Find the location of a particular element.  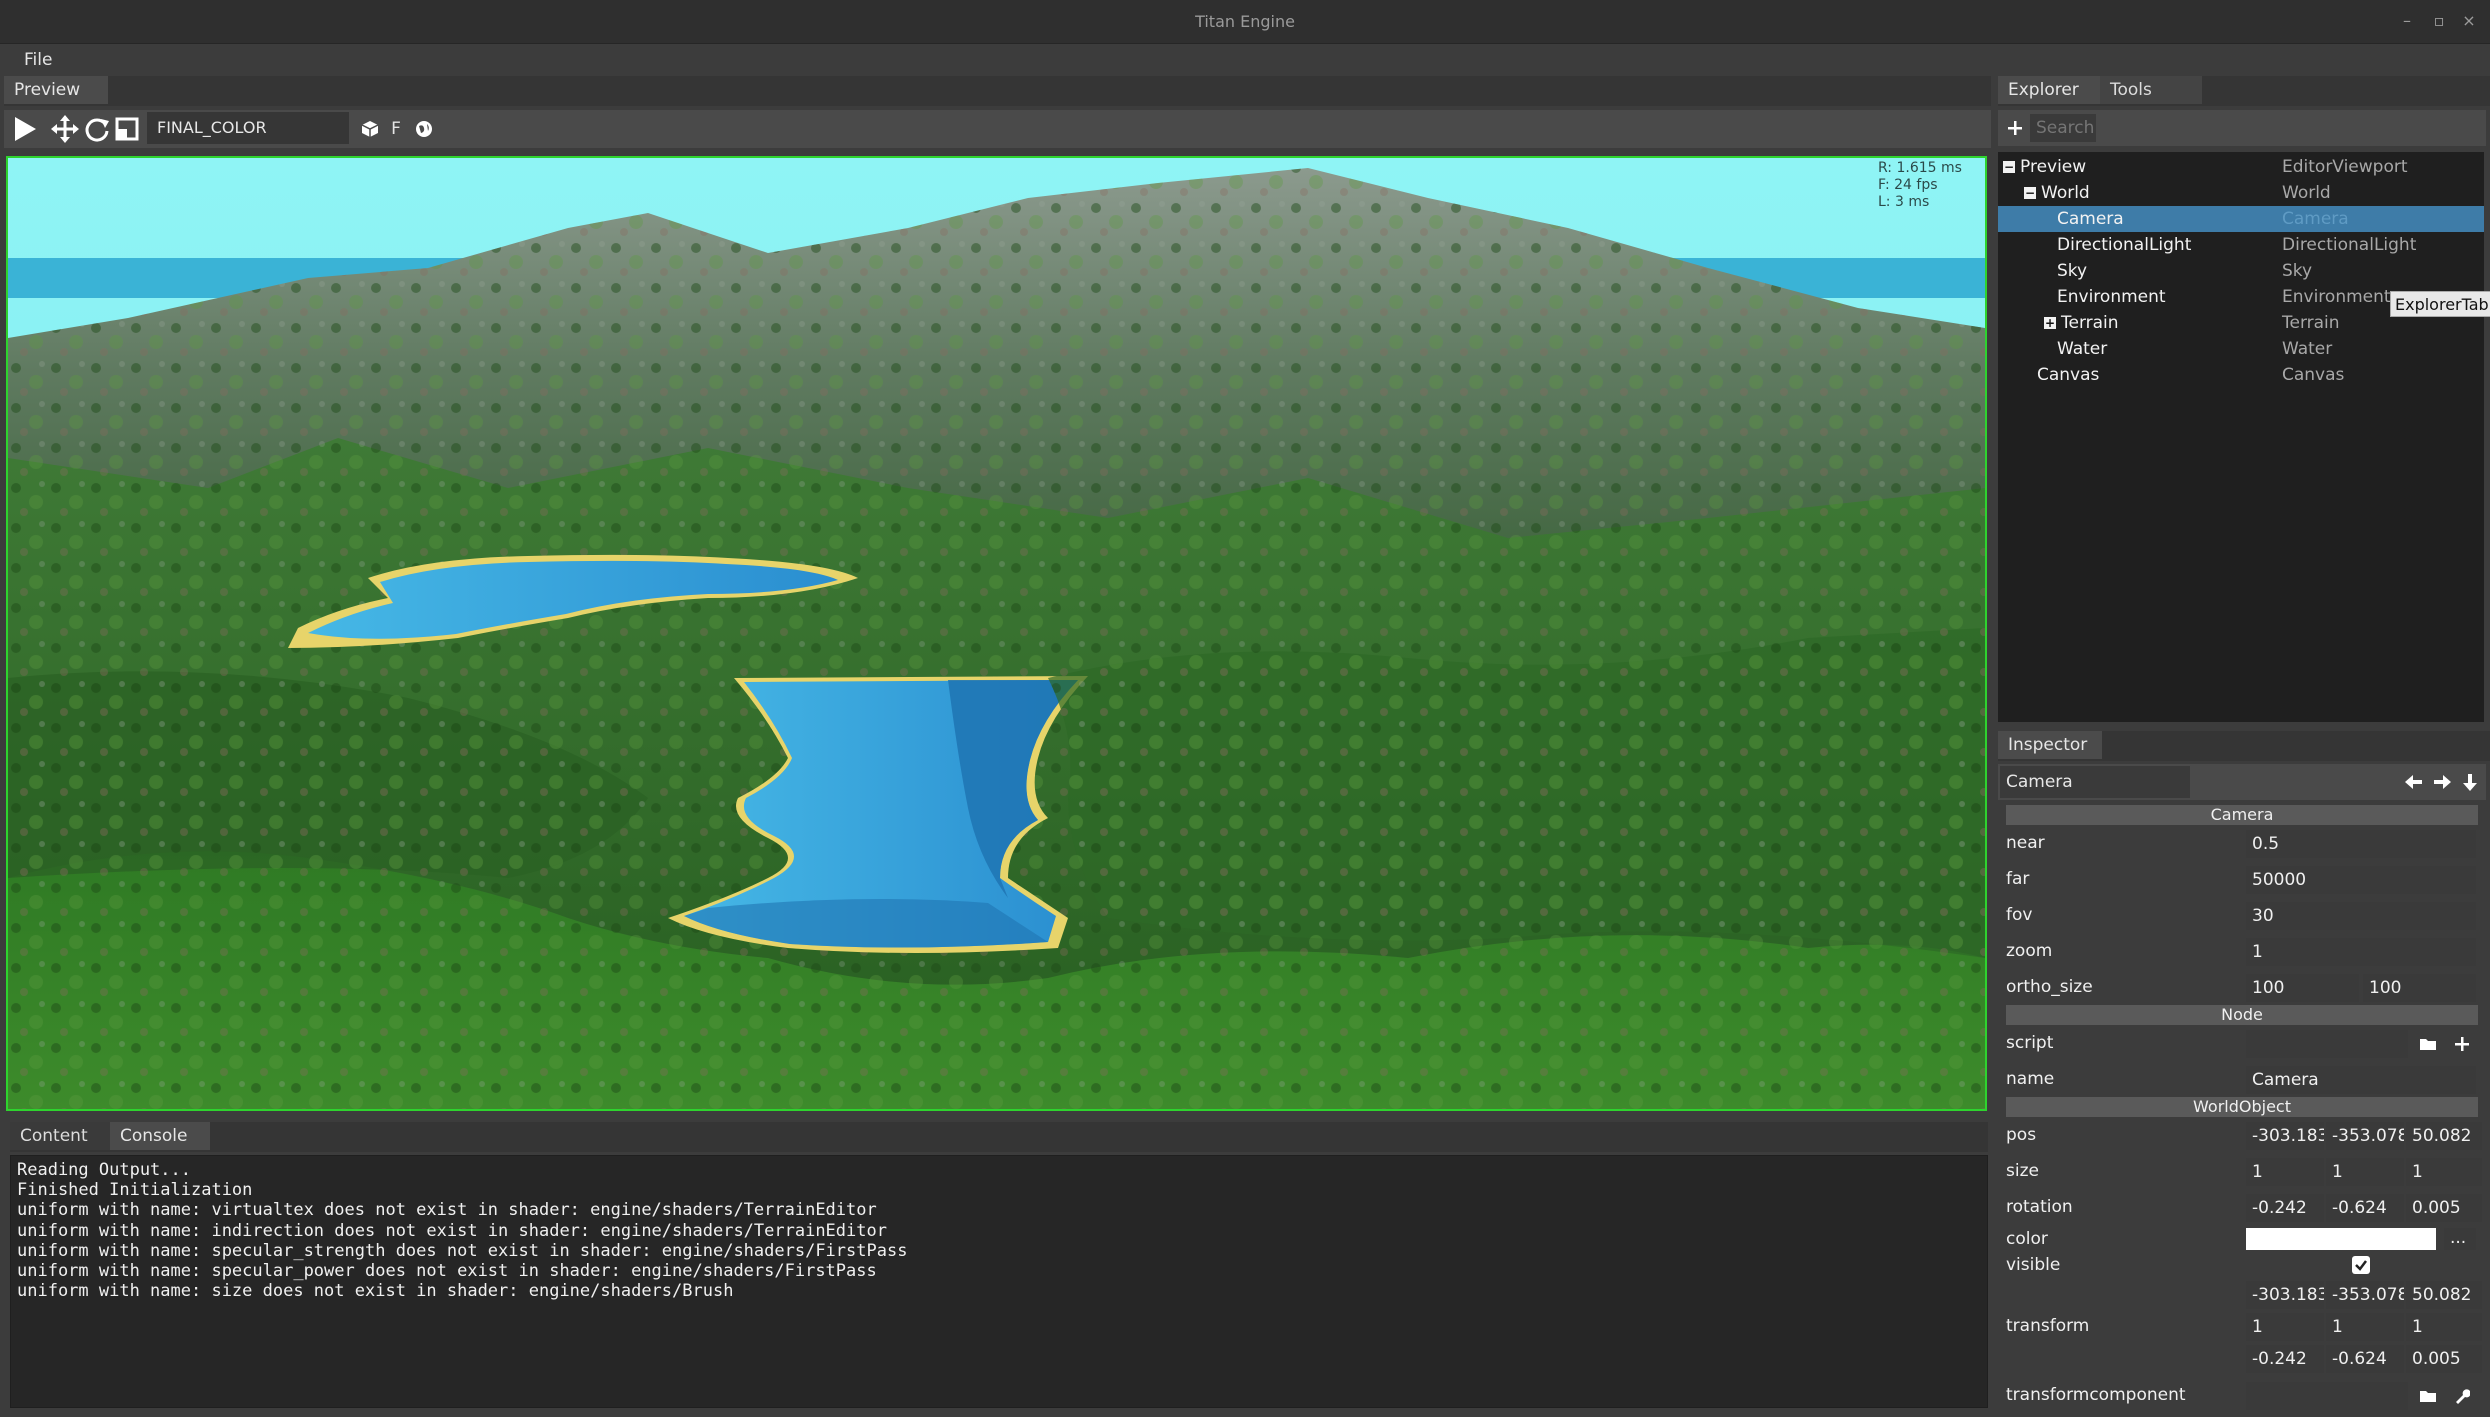

pos-y-field: -353.078 is located at coordinates (2365, 1136).